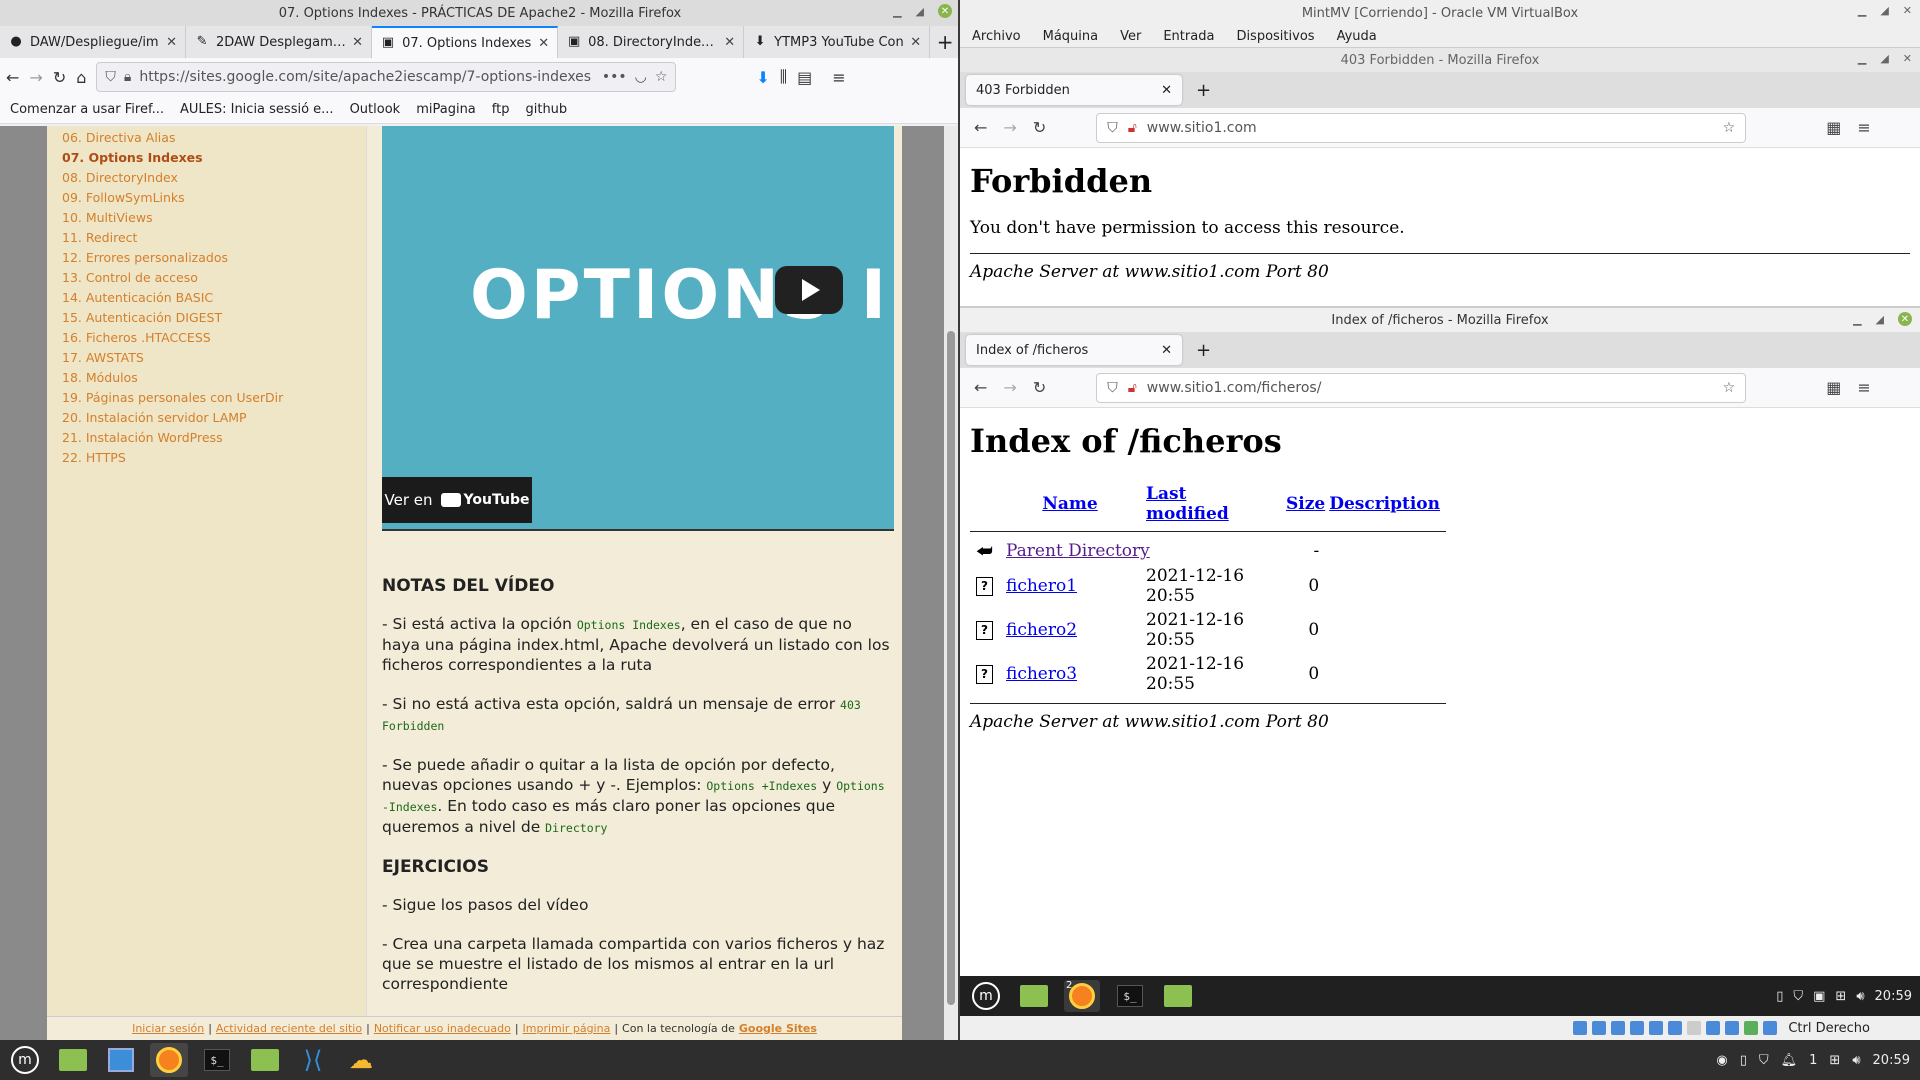  Describe the element at coordinates (1732, 1028) in the screenshot. I see `cpu-icon` at that location.